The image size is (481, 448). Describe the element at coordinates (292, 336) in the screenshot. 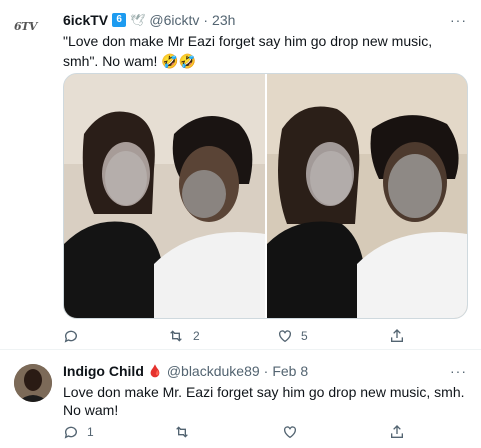

I see `like-button: 5` at that location.